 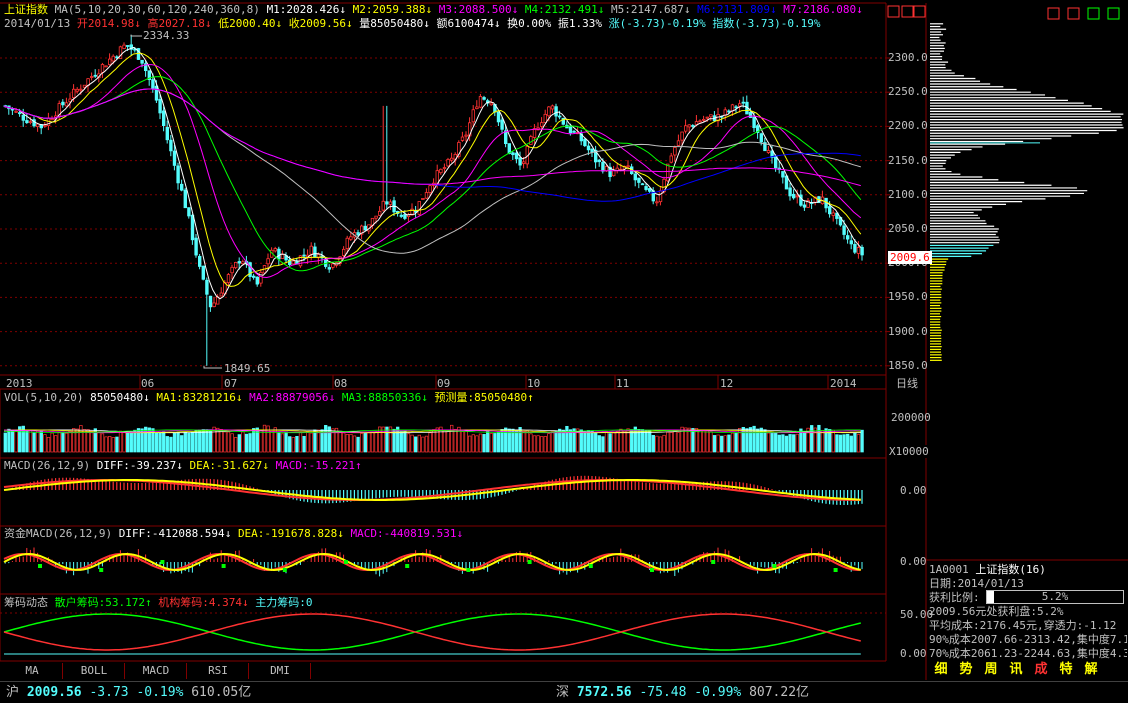 I want to click on ma-value-arrow: ↓, so click(x=859, y=9).